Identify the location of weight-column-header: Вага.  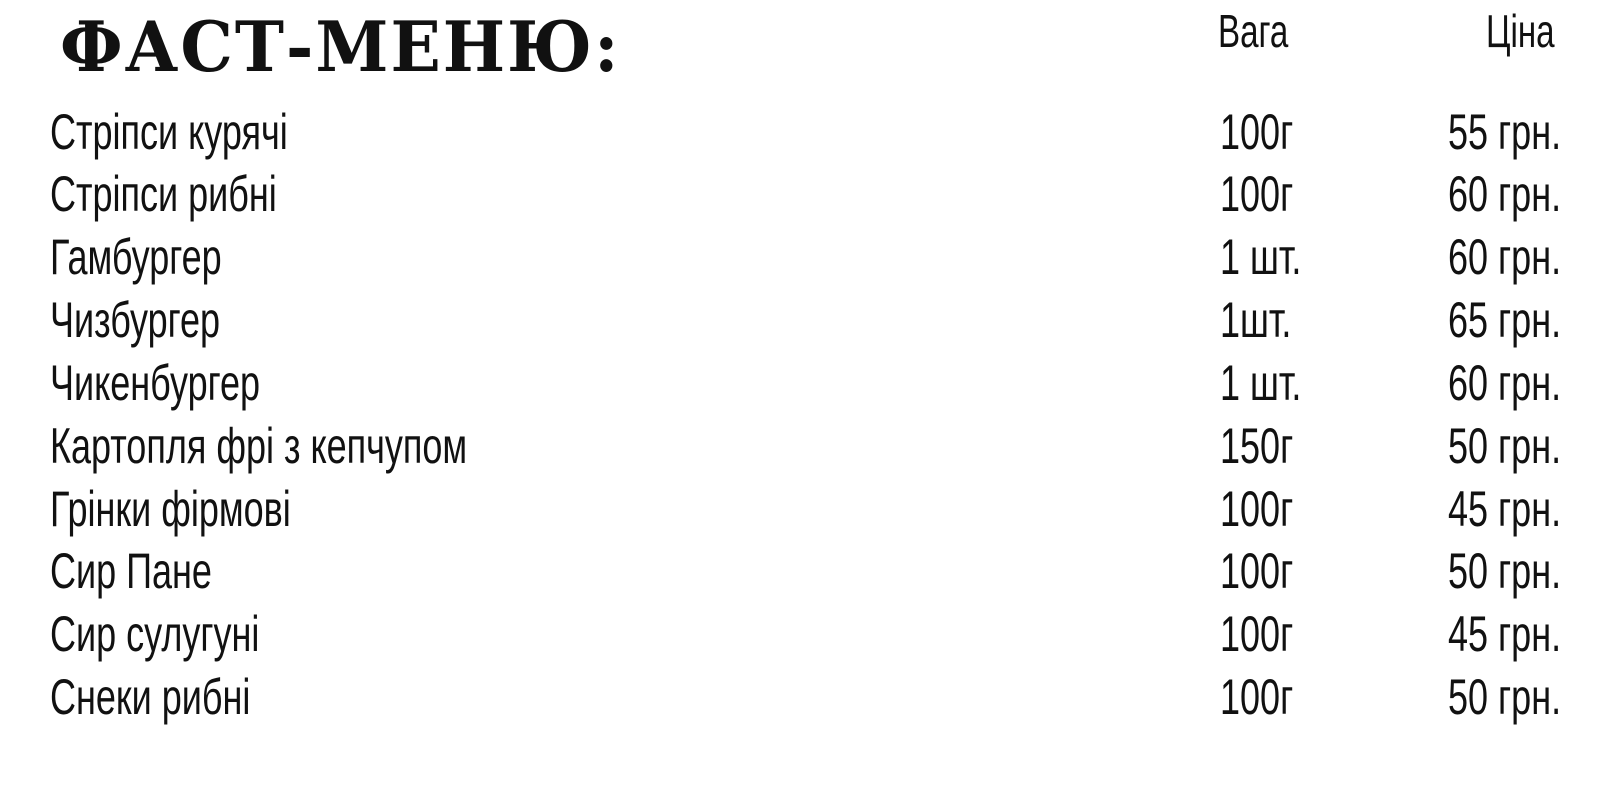
(1253, 31).